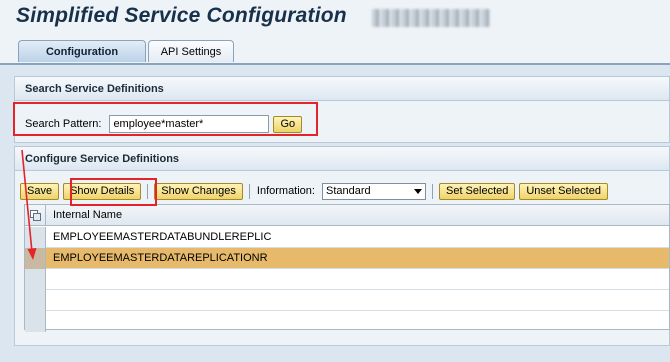  Describe the element at coordinates (181, 15) in the screenshot. I see `page-title: Simplified Service Configuration` at that location.